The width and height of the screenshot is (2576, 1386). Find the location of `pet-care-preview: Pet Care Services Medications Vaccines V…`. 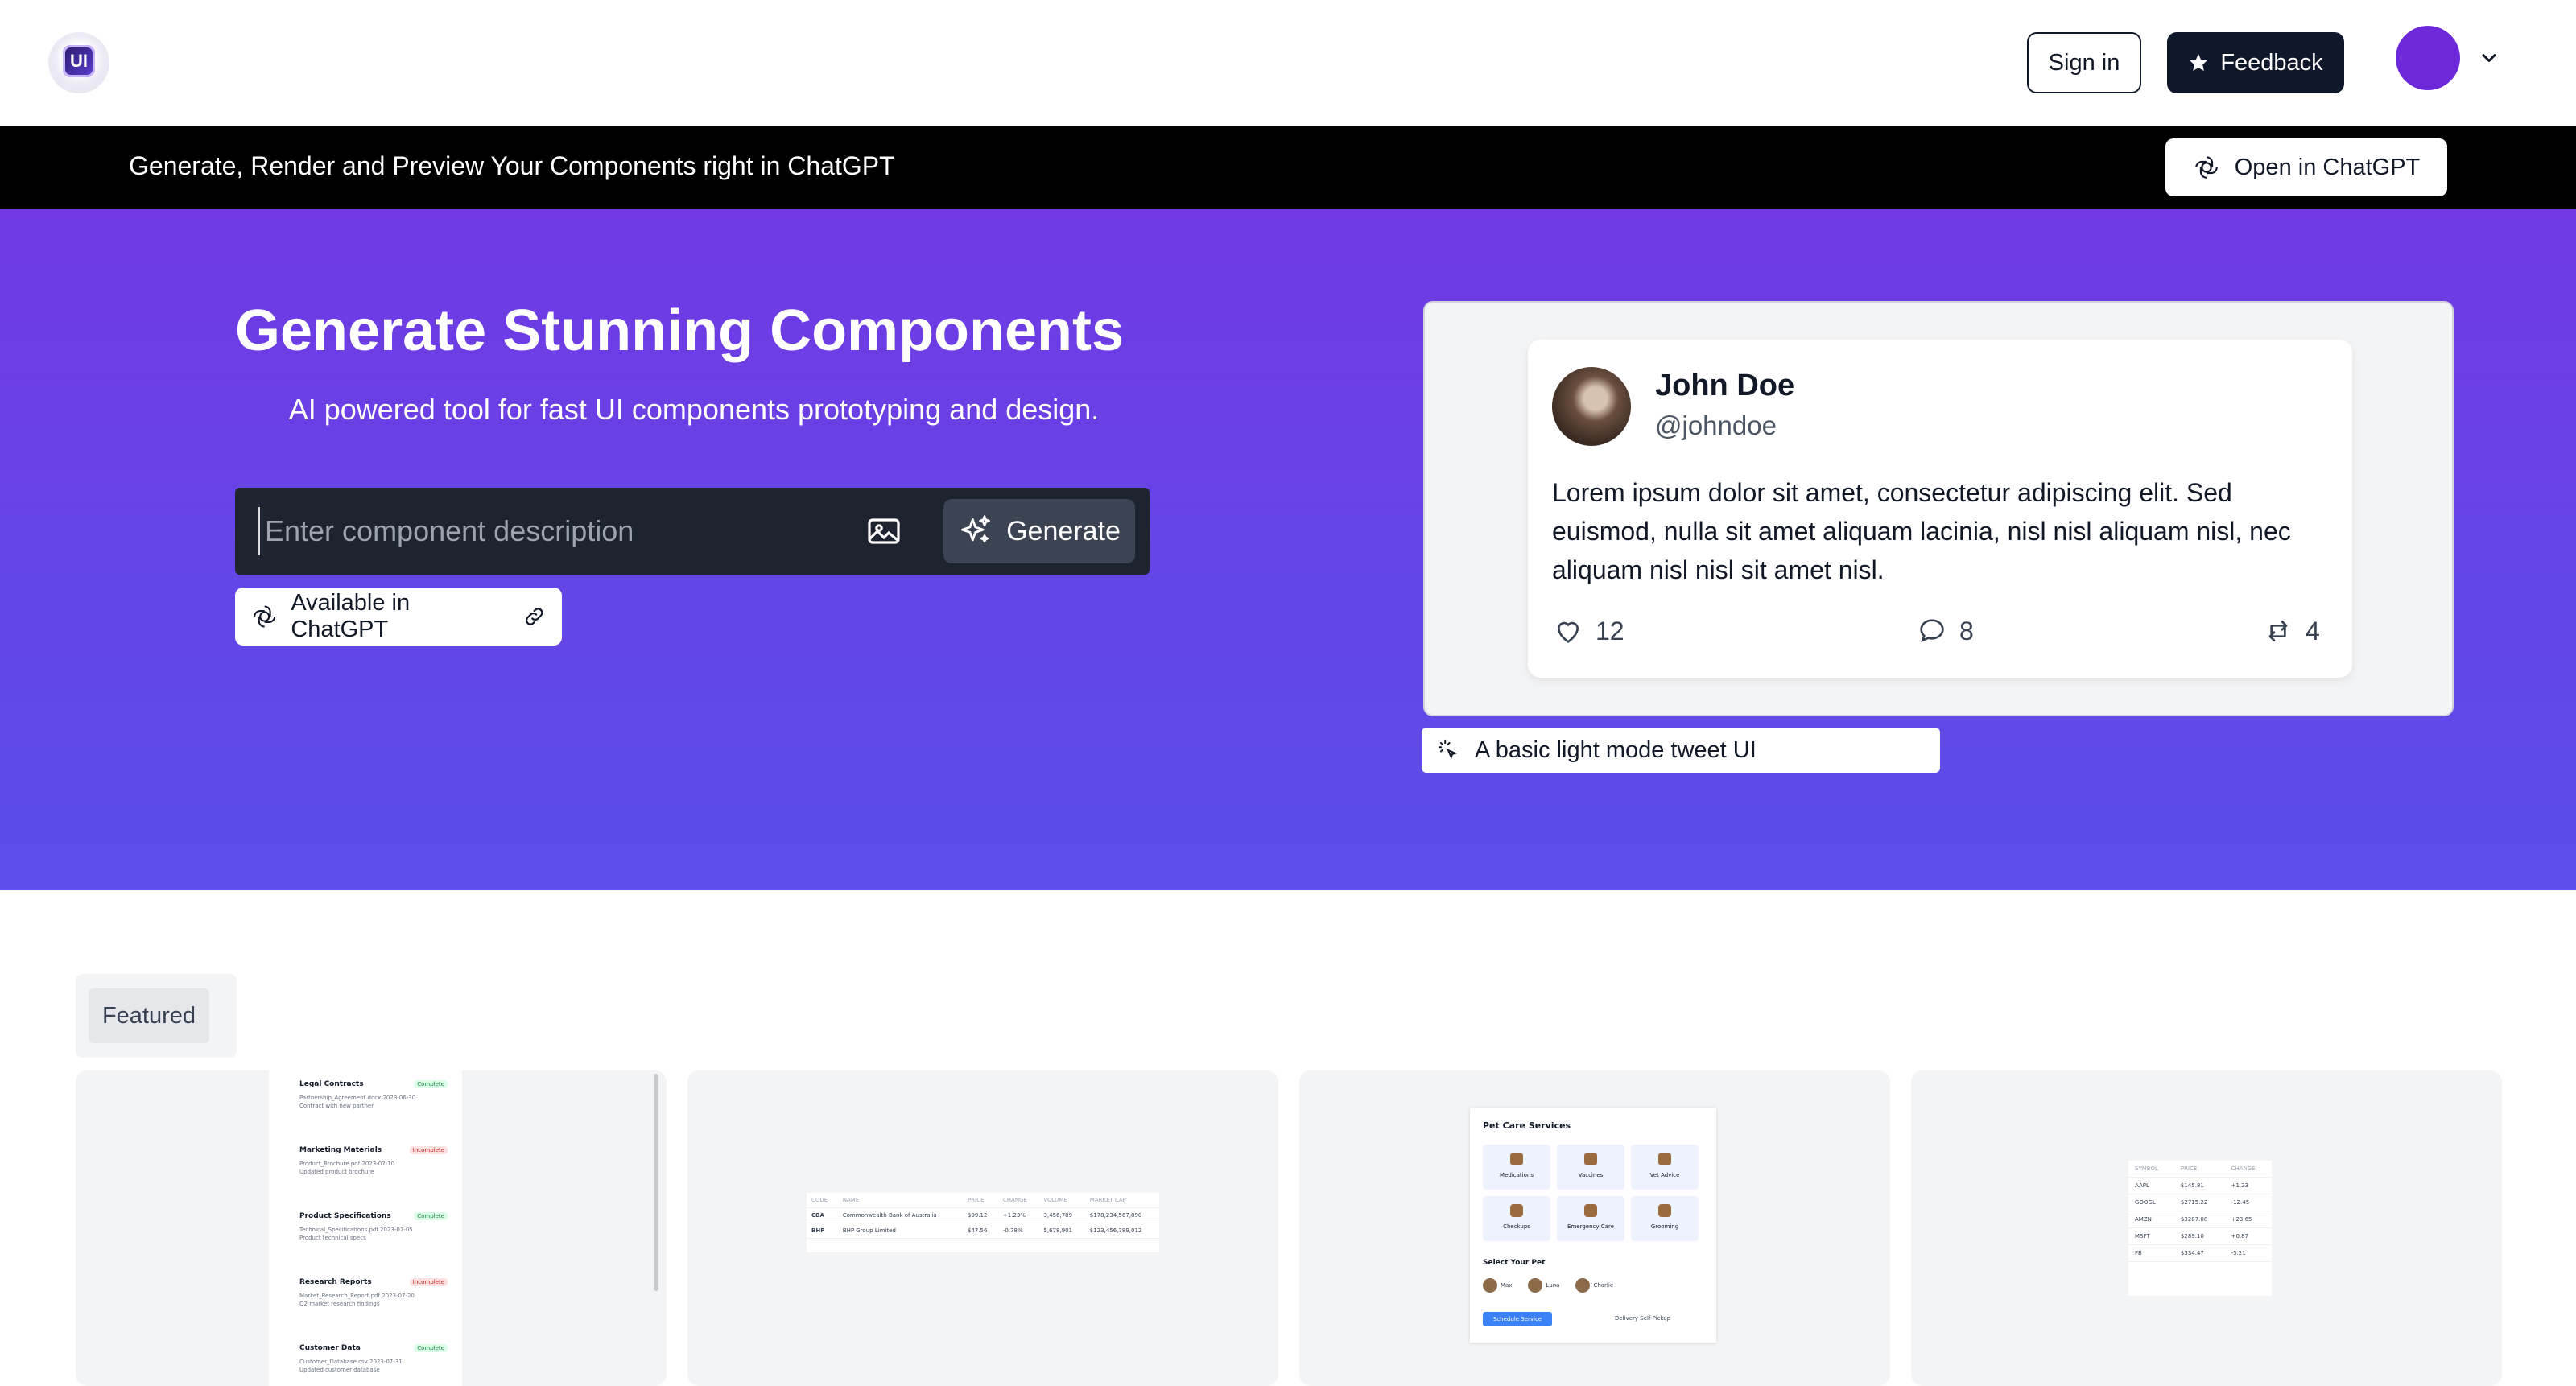

pet-care-preview: Pet Care Services Medications Vaccines V… is located at coordinates (1593, 1225).